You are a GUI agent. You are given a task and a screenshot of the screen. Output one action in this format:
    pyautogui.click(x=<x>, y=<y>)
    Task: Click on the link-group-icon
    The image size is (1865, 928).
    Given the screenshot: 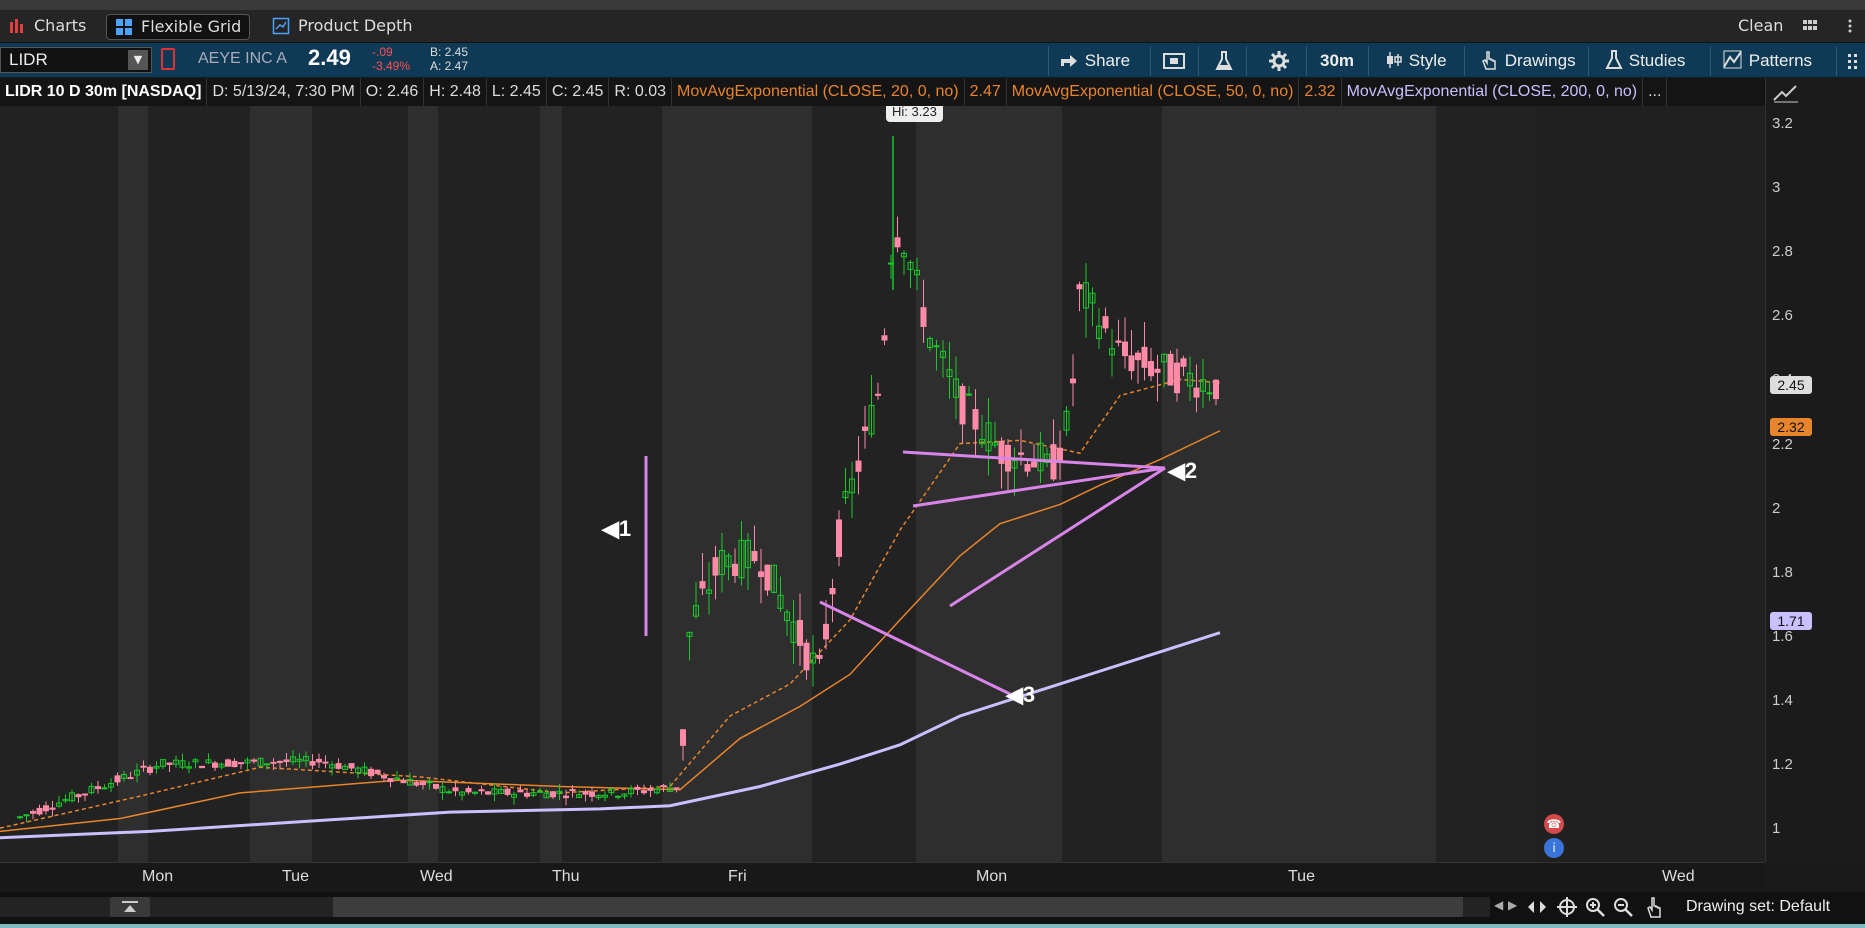 What is the action you would take?
    pyautogui.click(x=168, y=59)
    